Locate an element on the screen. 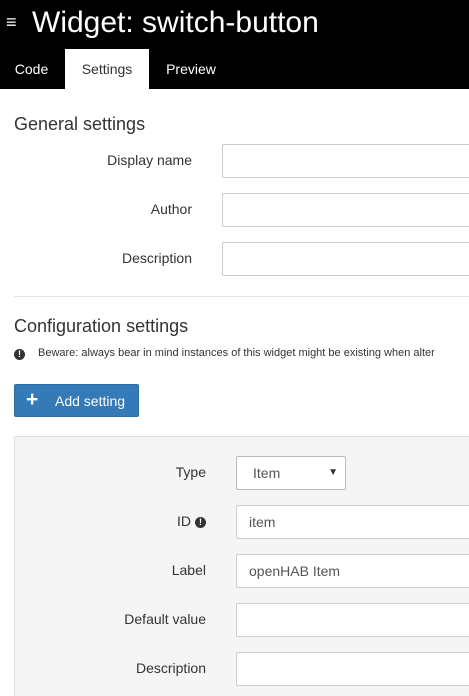  id-label: ID! is located at coordinates (153, 521).